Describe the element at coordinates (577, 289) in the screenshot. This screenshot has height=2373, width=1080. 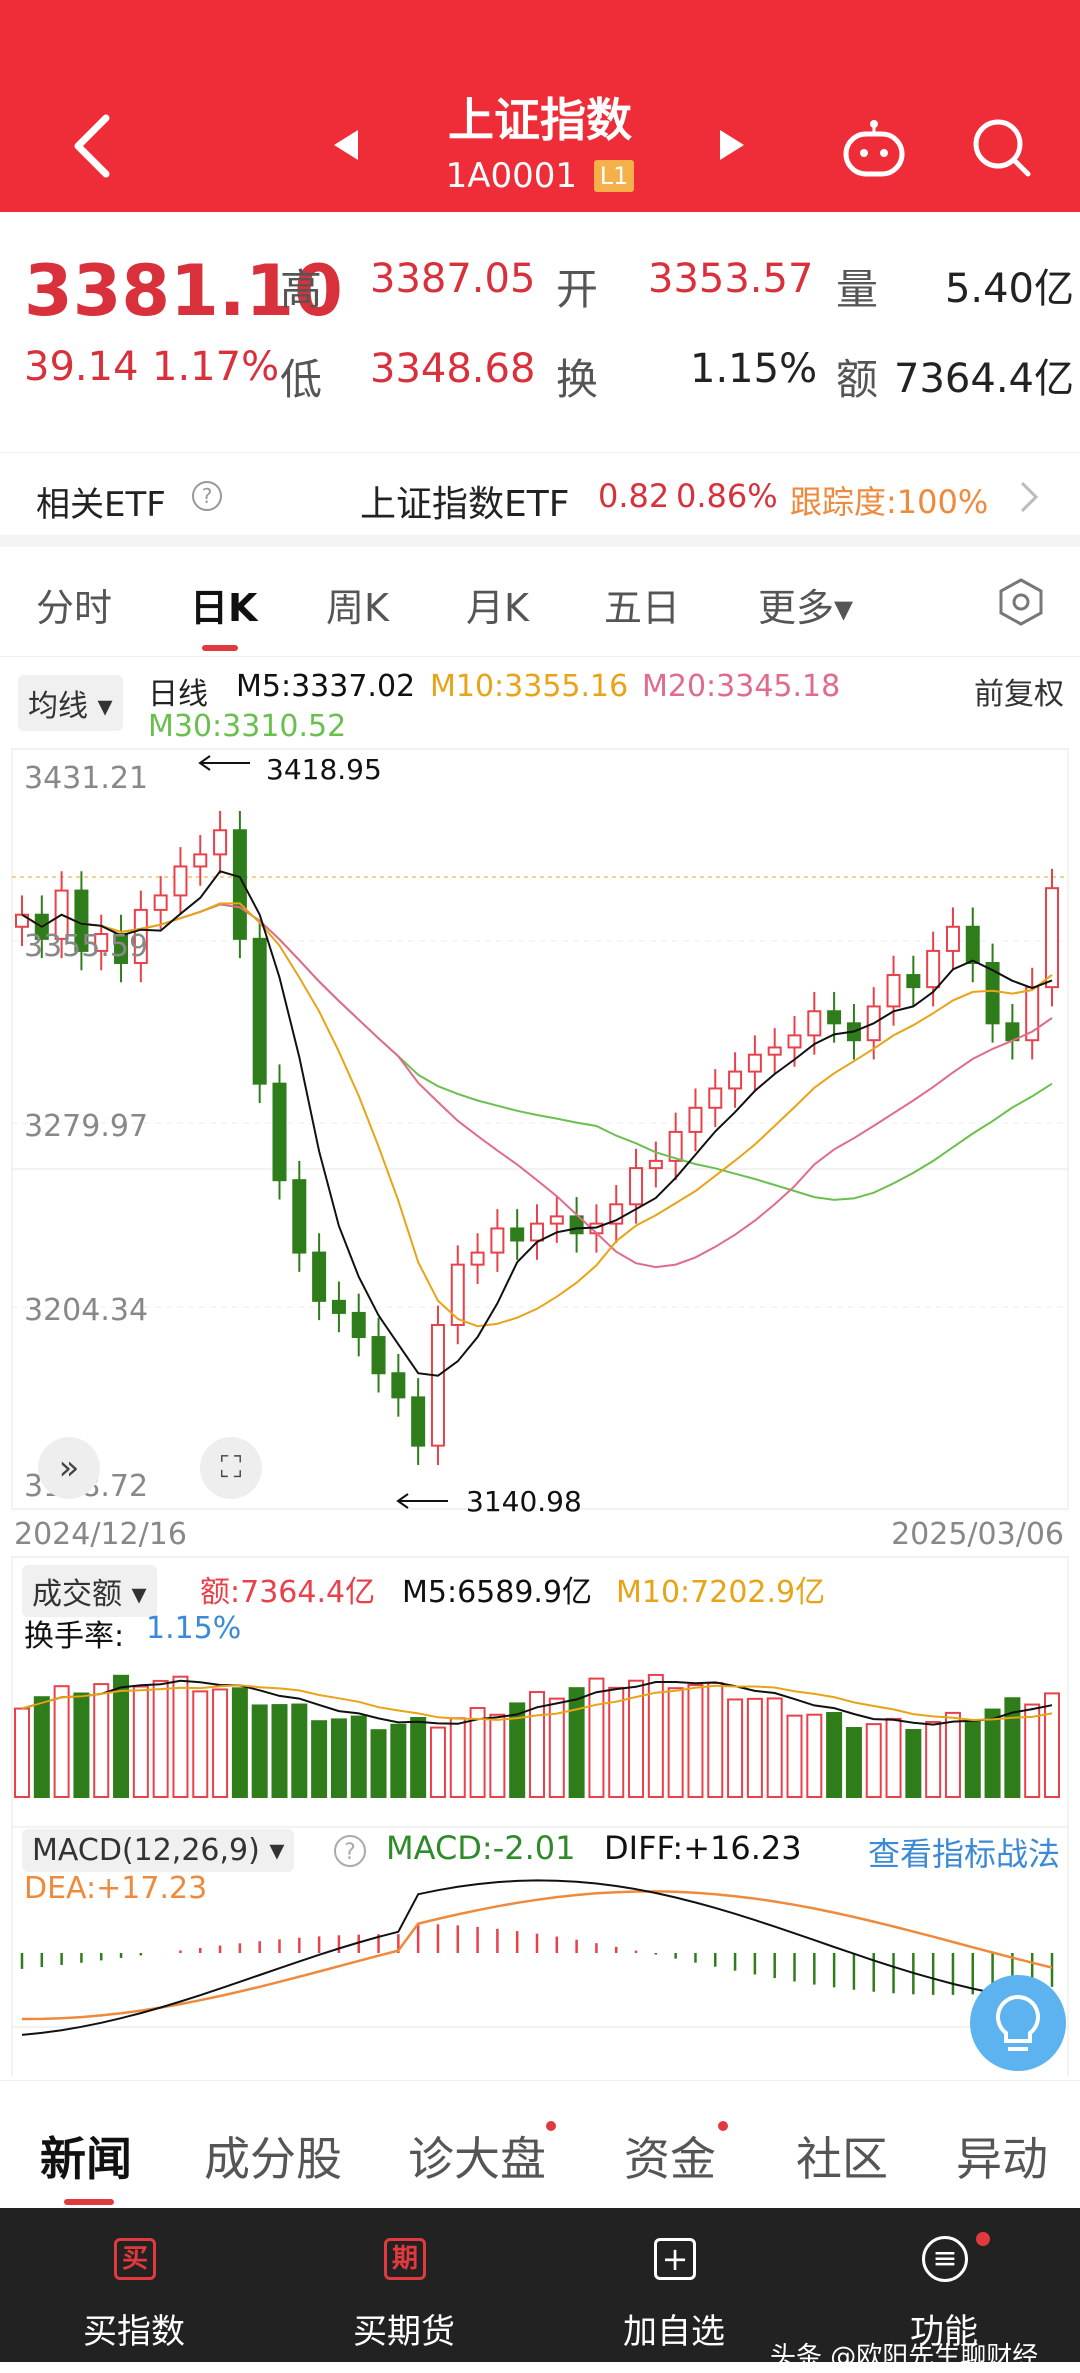
I see `open-label: 开` at that location.